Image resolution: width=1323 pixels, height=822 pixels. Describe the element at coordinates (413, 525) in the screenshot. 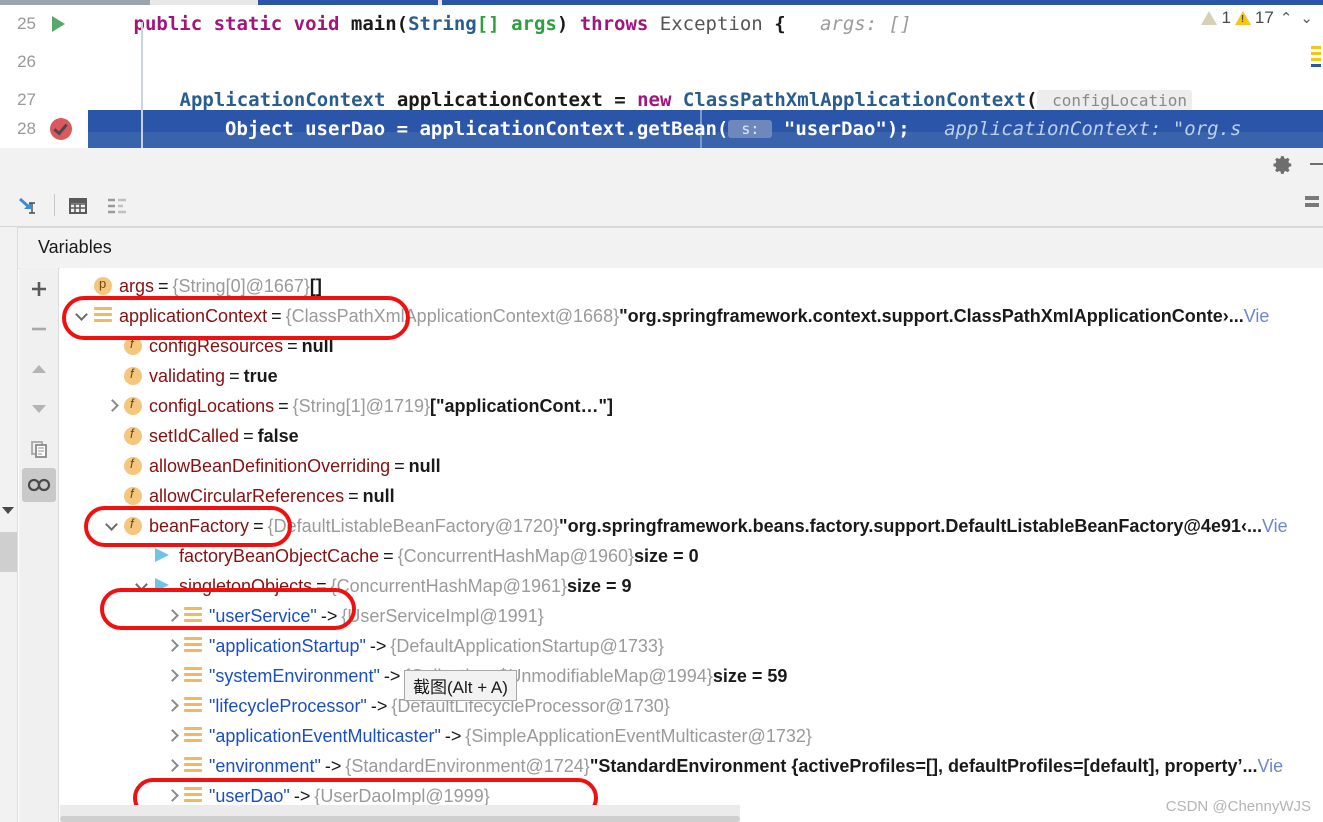

I see `variable-type-ref: {DefaultListableBeanFactory@1720}` at that location.